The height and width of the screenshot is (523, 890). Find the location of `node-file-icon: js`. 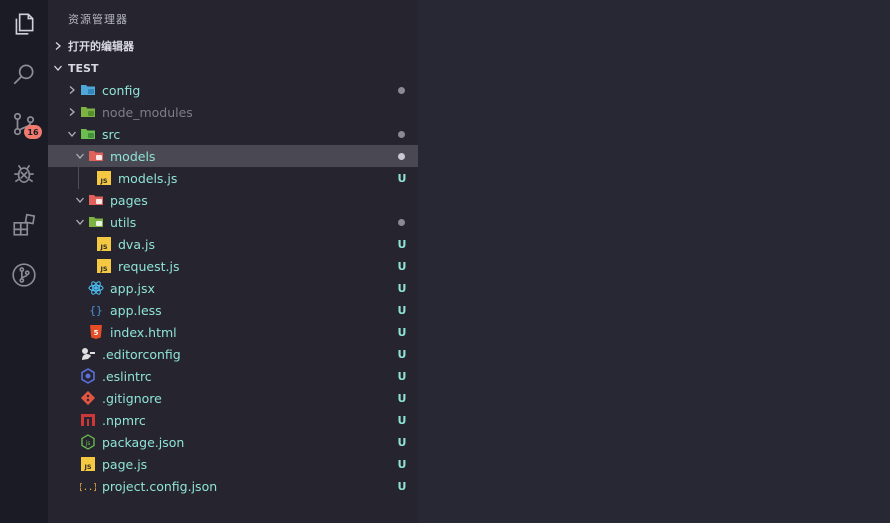

node-file-icon: js is located at coordinates (88, 442).